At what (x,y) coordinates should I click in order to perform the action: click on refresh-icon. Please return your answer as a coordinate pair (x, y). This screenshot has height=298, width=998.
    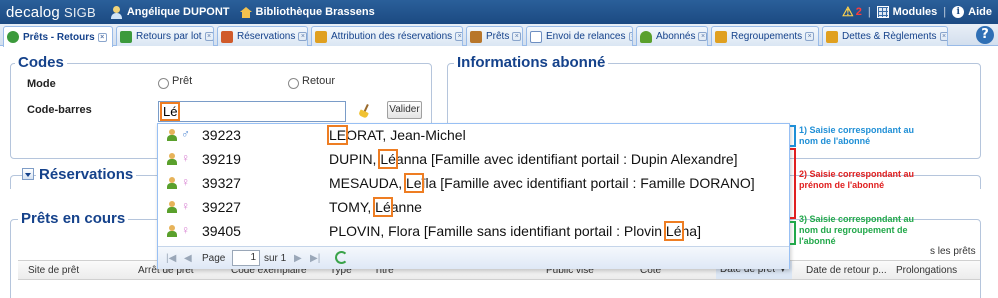
    Looking at the image, I should click on (341, 257).